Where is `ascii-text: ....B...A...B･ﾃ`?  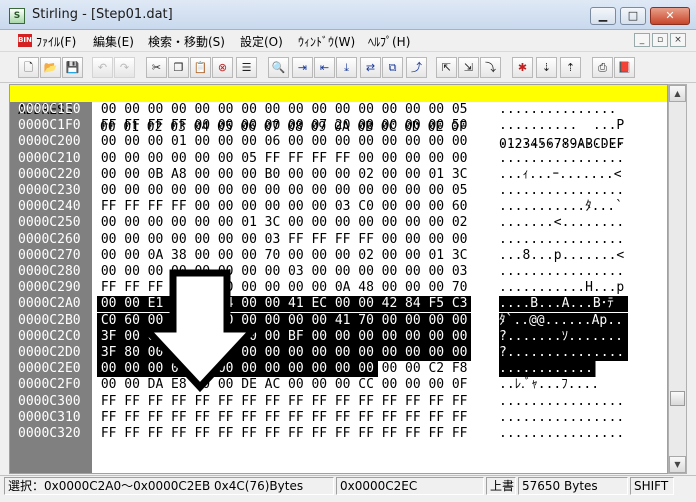 ascii-text: ....B...A...B･ﾃ is located at coordinates (563, 304).